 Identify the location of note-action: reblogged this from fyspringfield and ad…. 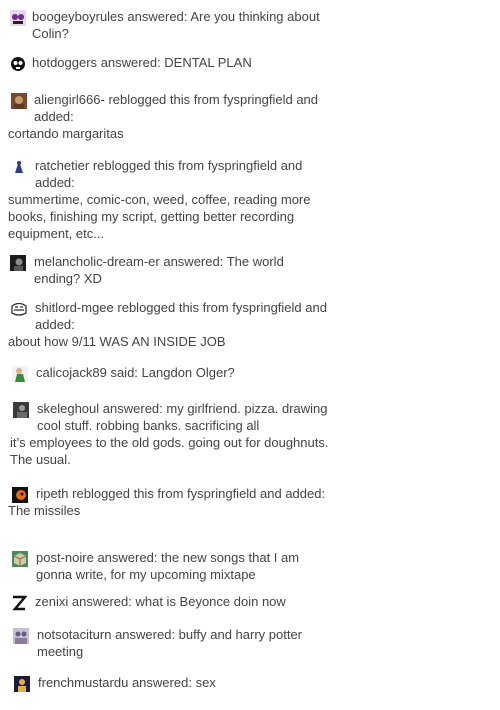
(199, 493).